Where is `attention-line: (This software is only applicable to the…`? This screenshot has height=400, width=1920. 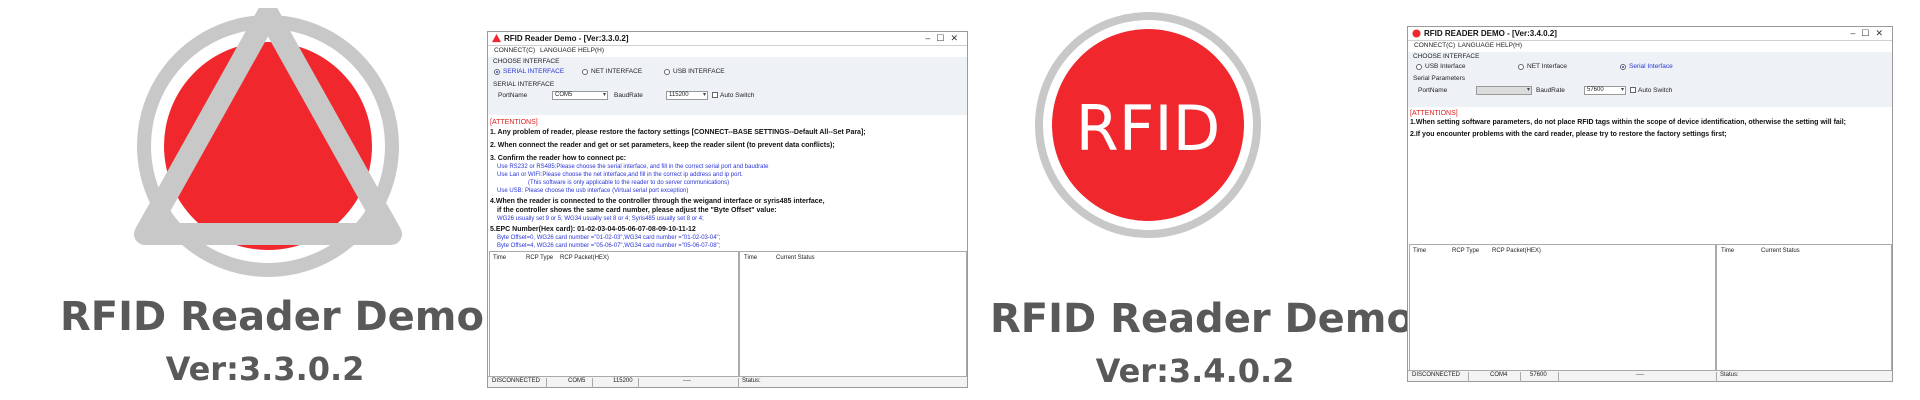
attention-line: (This software is only applicable to the… is located at coordinates (629, 183).